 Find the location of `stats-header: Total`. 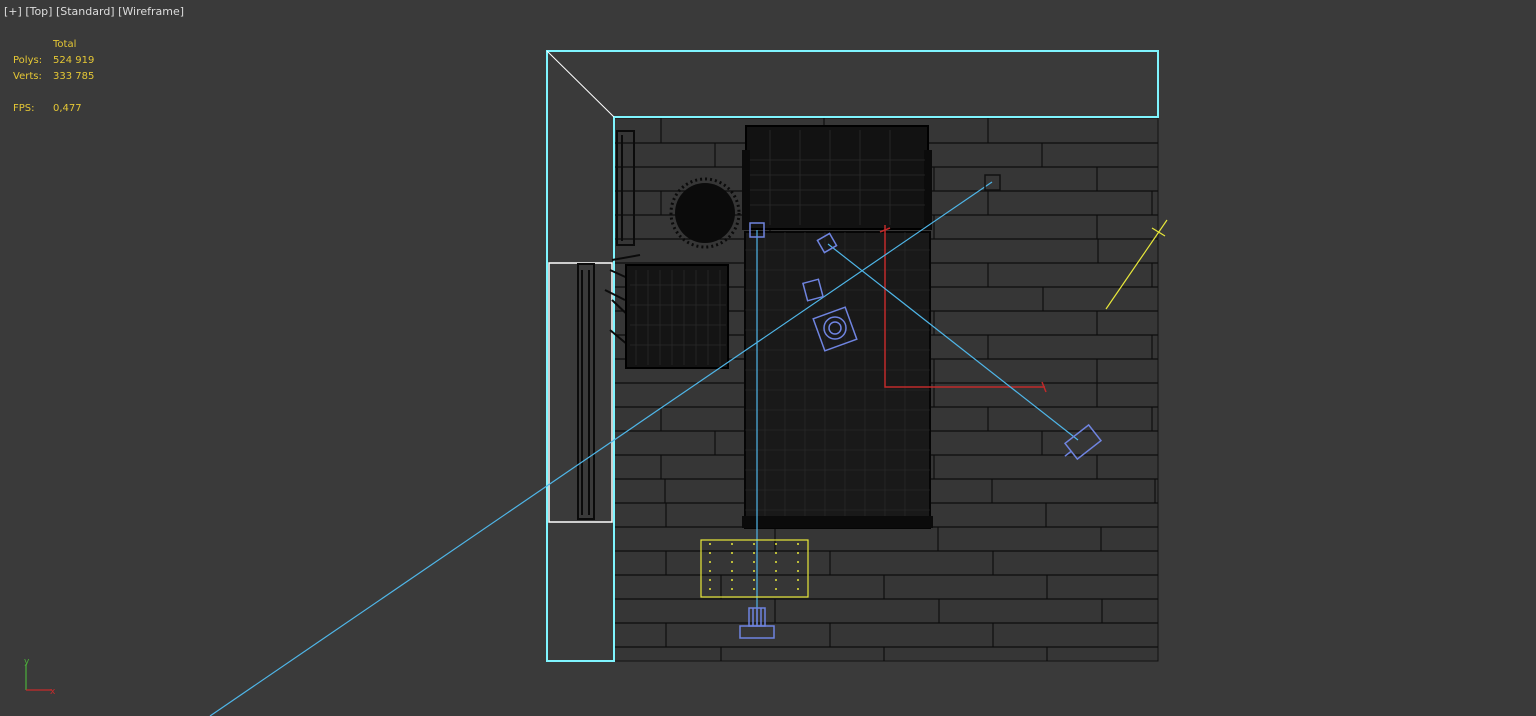

stats-header: Total is located at coordinates (65, 44).